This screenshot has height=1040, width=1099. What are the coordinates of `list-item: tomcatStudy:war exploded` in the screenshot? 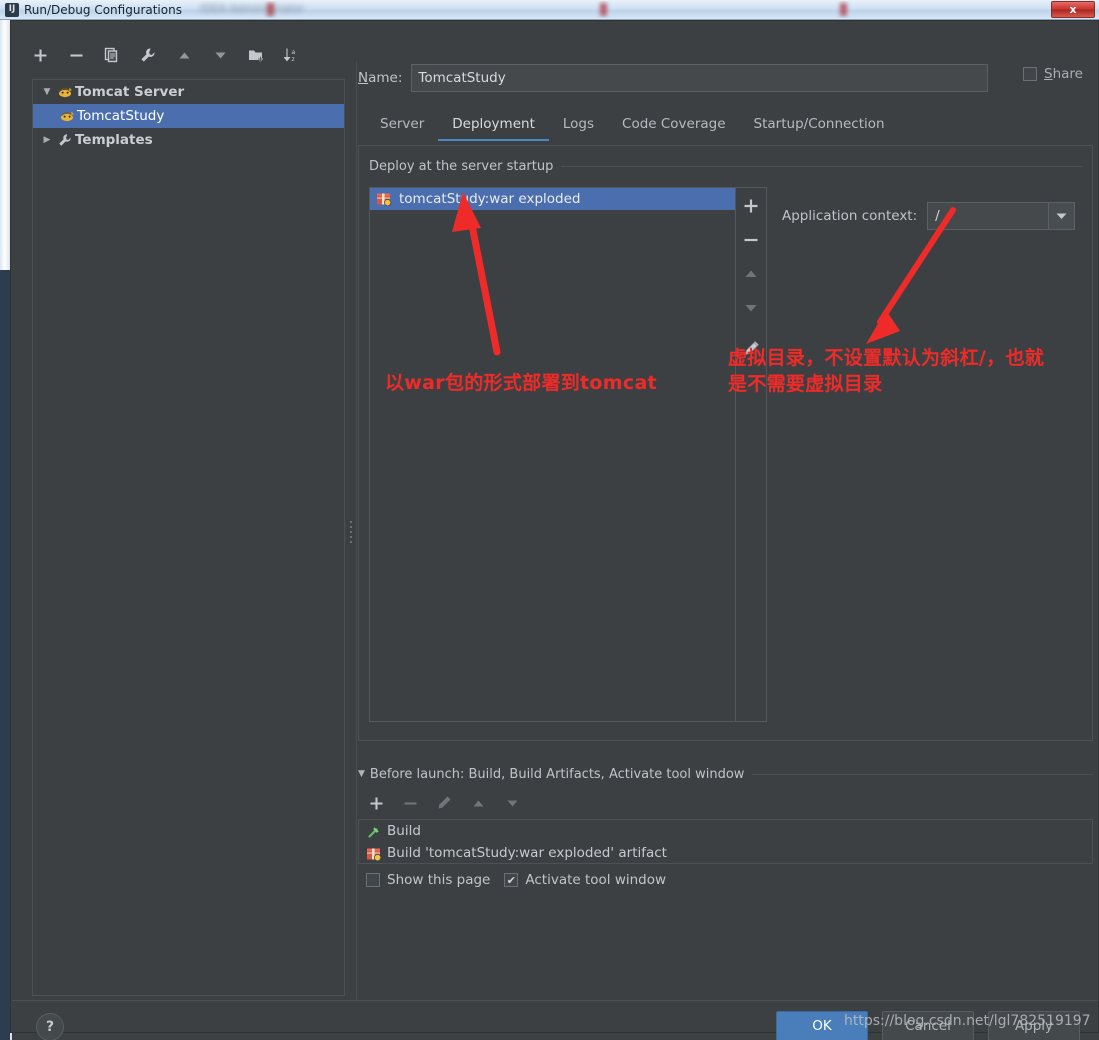 It's located at (552, 199).